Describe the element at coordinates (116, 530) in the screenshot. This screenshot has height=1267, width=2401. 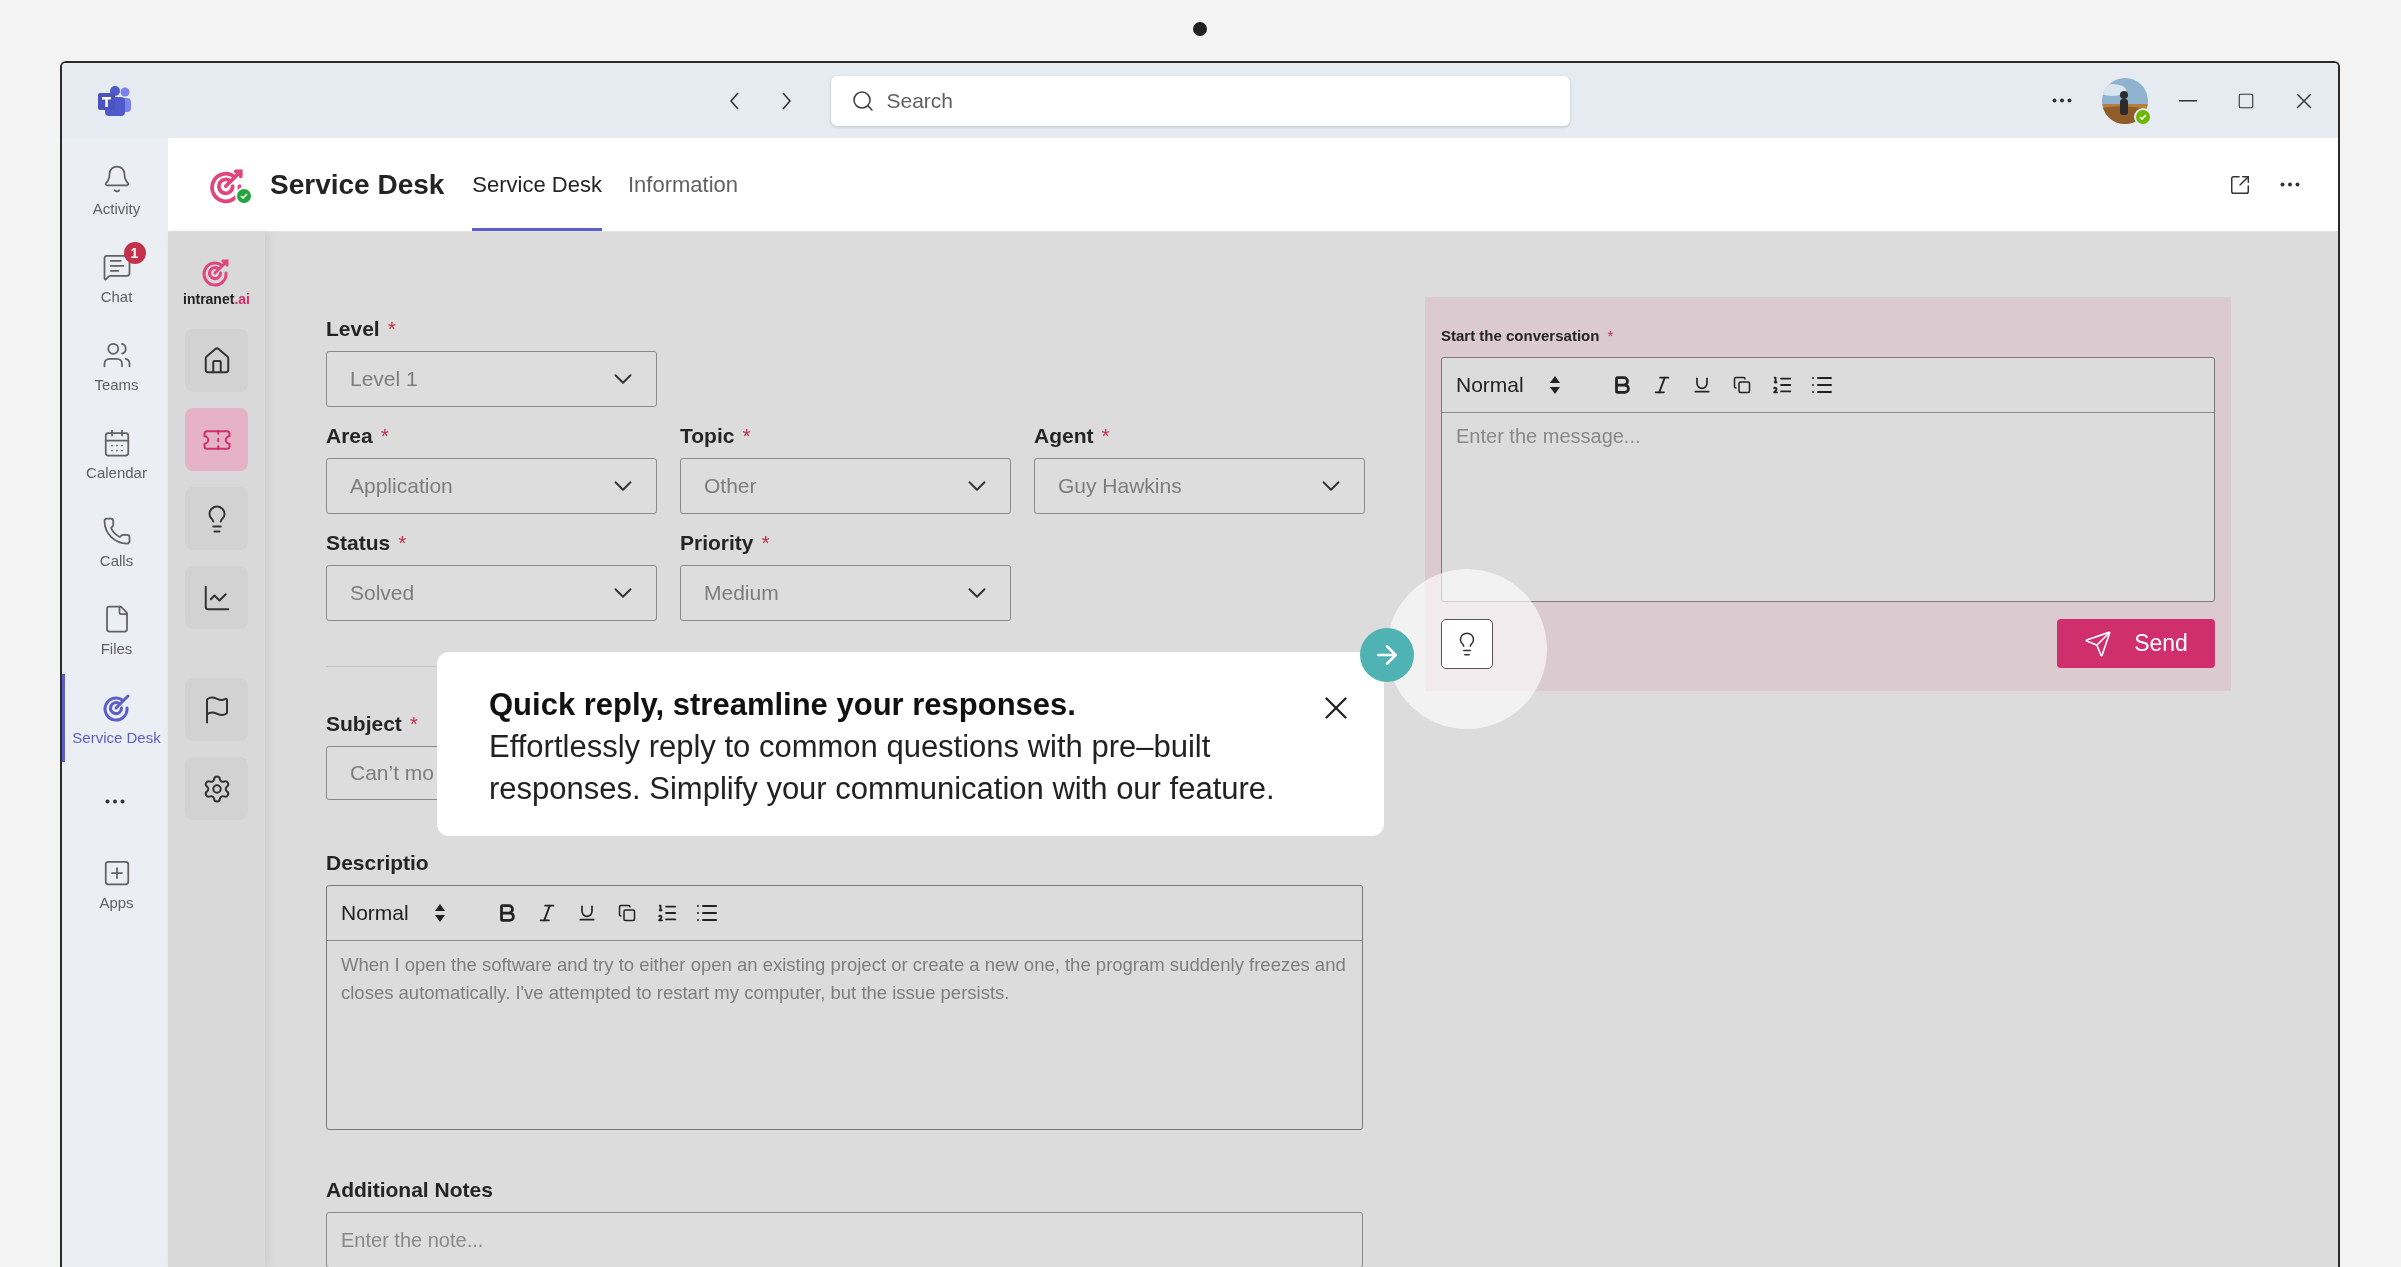
I see `phone-icon` at that location.